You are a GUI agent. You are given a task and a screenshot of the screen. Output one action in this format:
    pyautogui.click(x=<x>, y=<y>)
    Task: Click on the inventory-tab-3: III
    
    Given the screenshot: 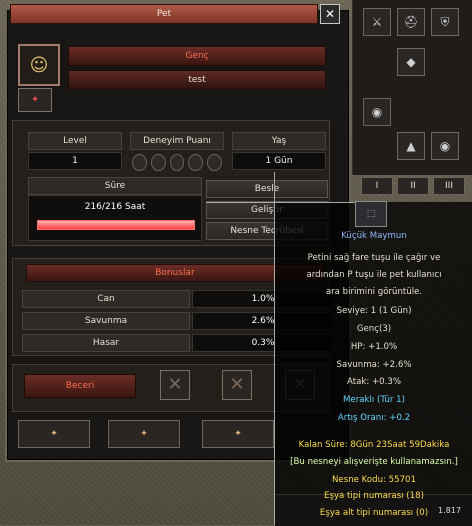 What is the action you would take?
    pyautogui.click(x=449, y=186)
    